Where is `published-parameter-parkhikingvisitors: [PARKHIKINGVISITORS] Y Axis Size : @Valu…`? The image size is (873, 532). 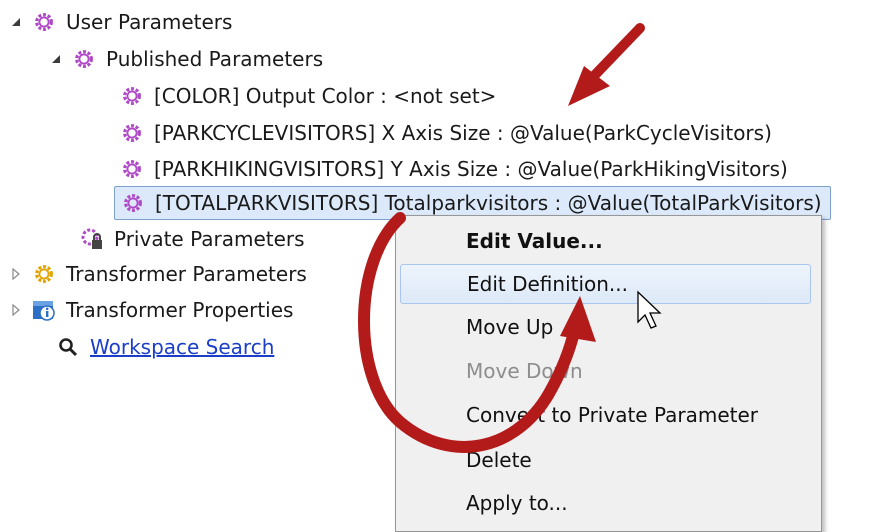 published-parameter-parkhikingvisitors: [PARKHIKINGVISITORS] Y Axis Size : @Valu… is located at coordinates (454, 169).